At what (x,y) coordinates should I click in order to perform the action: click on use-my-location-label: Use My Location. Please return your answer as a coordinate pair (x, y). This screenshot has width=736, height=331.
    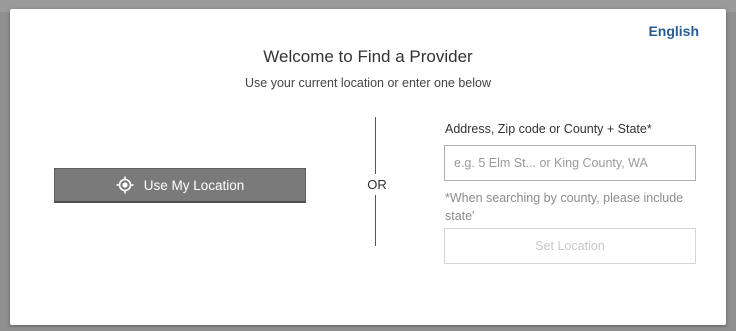
    Looking at the image, I should click on (194, 185).